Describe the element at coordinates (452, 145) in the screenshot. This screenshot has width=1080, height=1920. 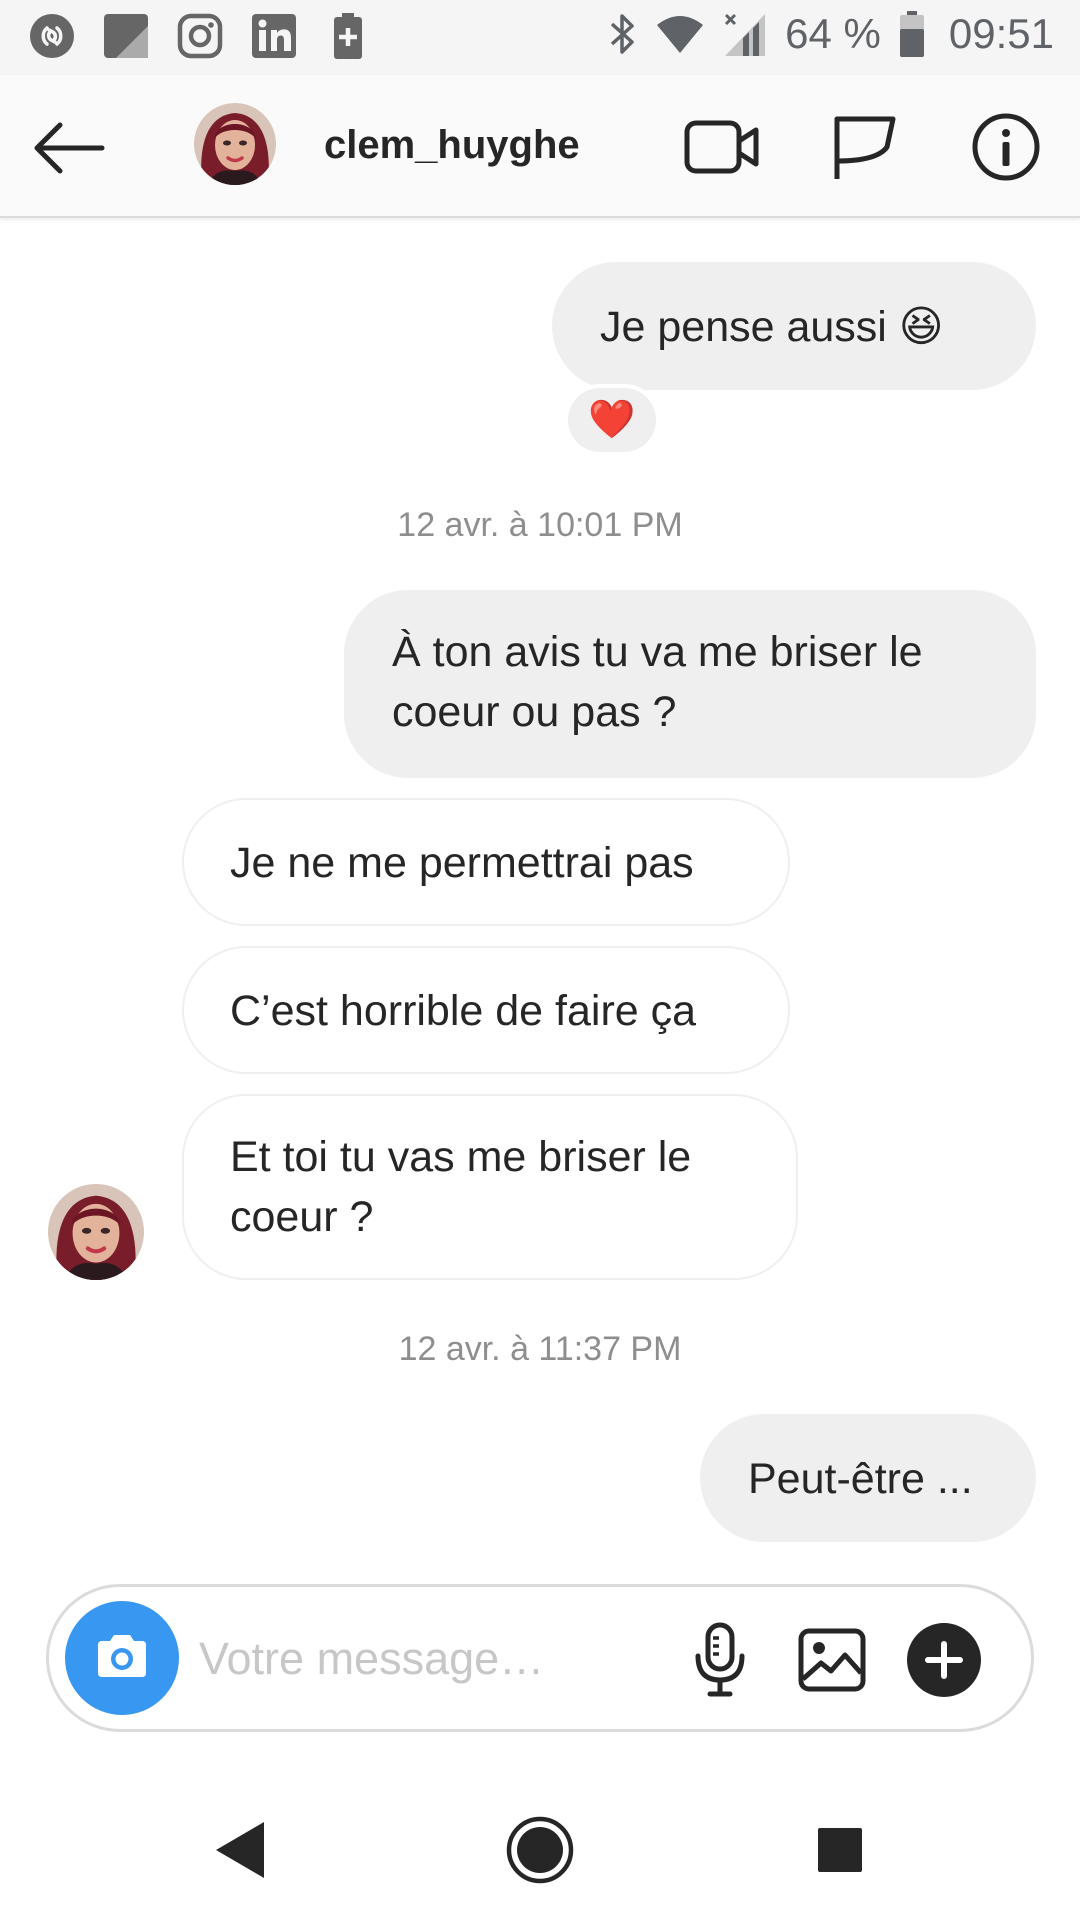
I see `username: clem_huyghe` at that location.